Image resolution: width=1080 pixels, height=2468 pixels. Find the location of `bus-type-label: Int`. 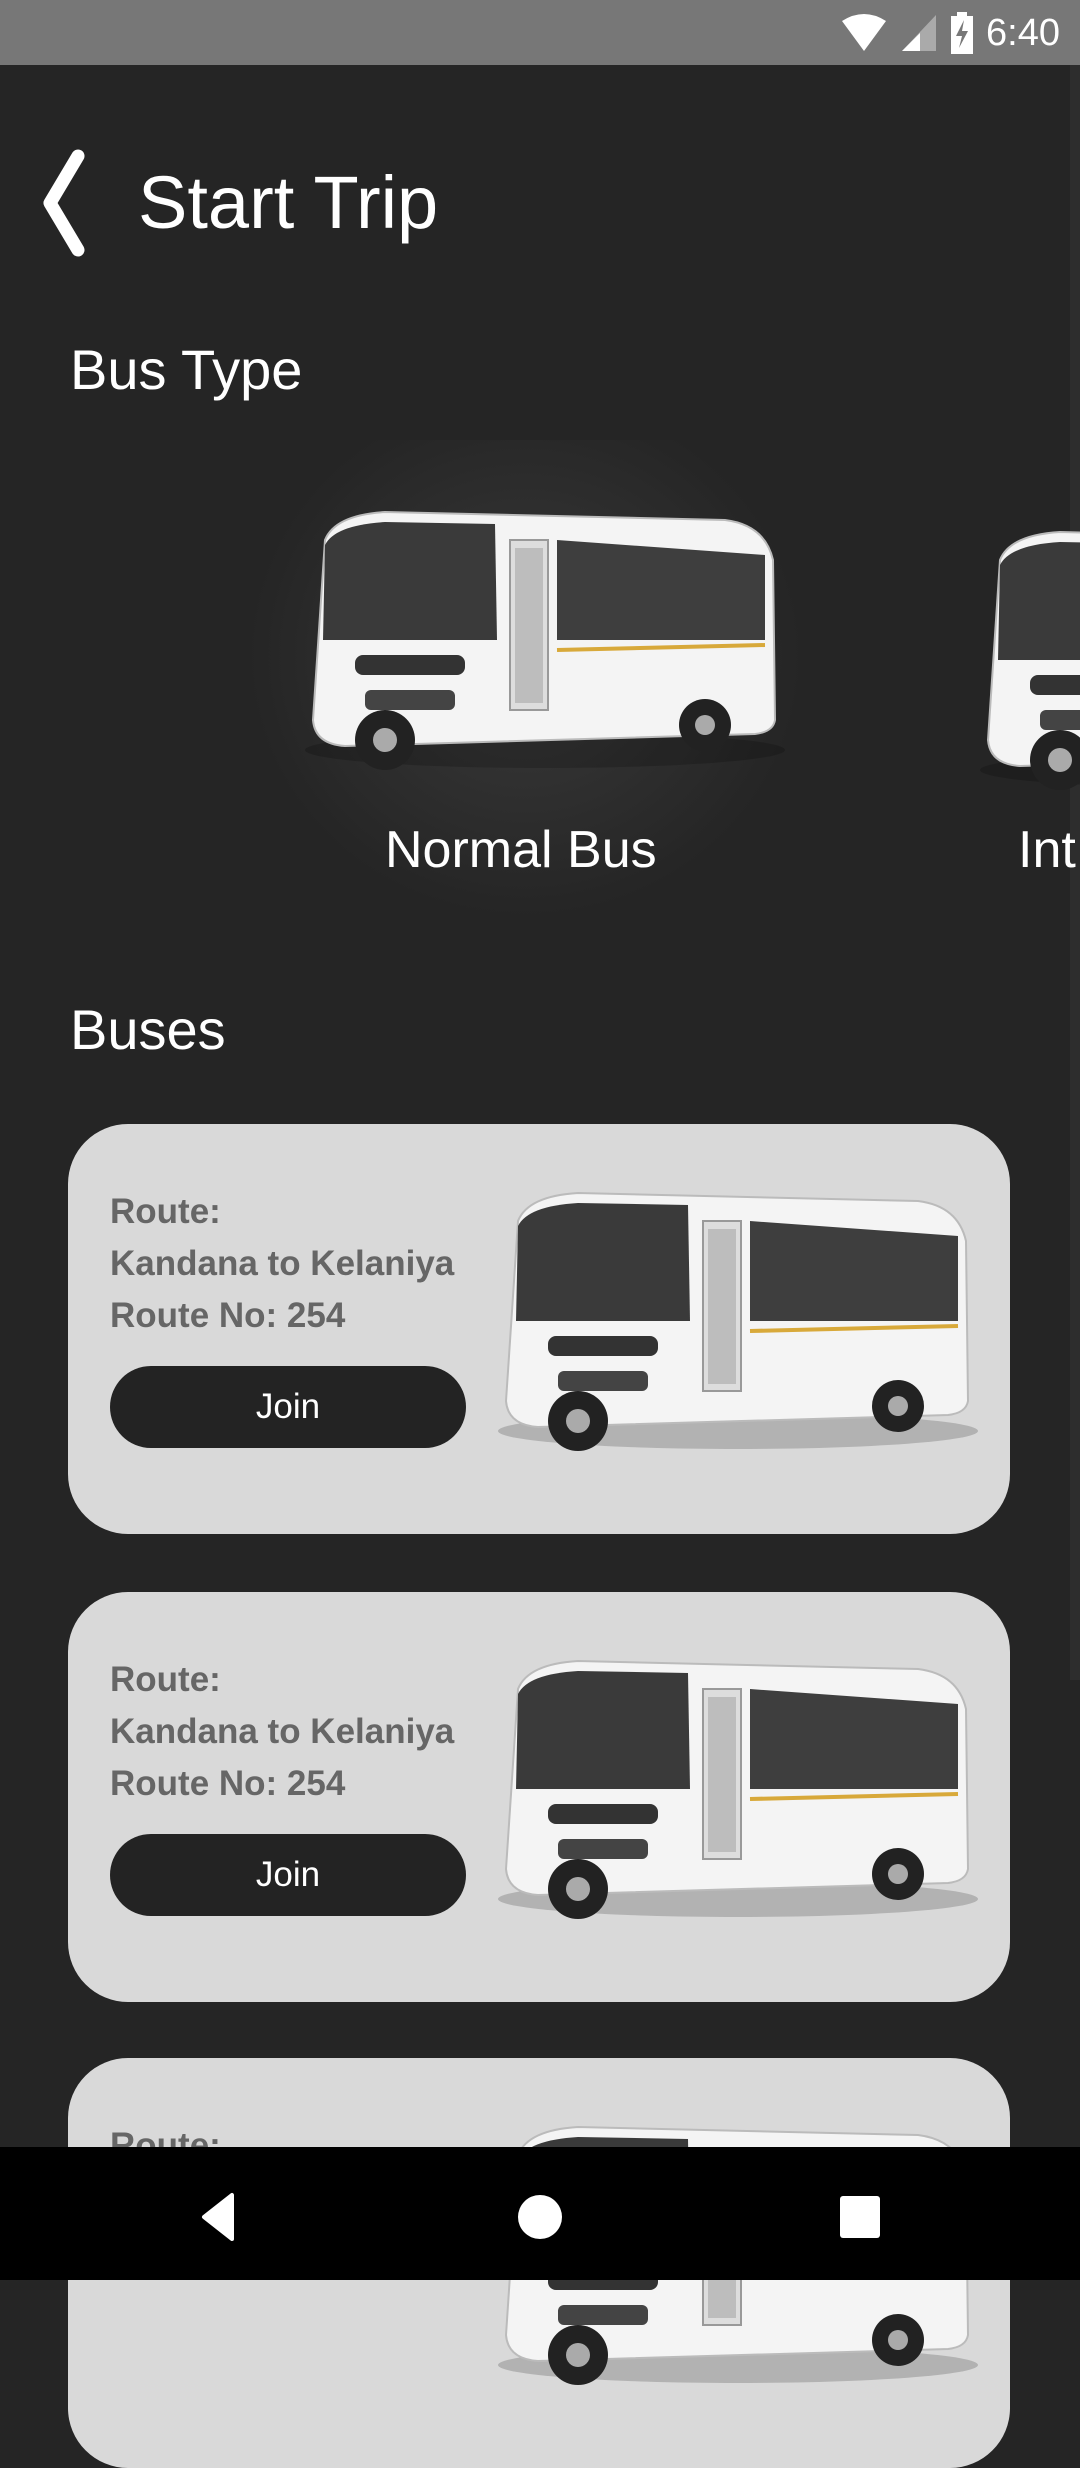

bus-type-label: Int is located at coordinates (1047, 850).